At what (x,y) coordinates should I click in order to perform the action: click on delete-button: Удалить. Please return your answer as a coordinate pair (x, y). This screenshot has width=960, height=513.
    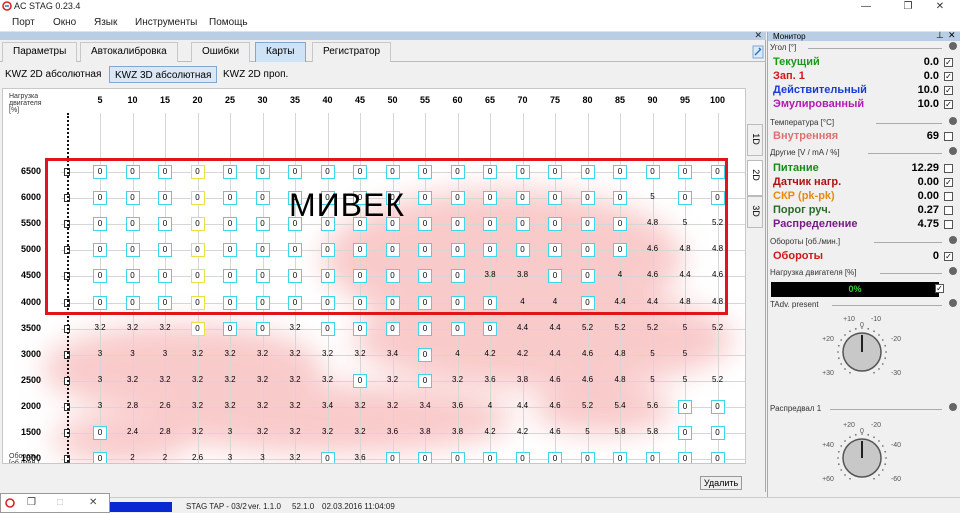
    Looking at the image, I should click on (721, 483).